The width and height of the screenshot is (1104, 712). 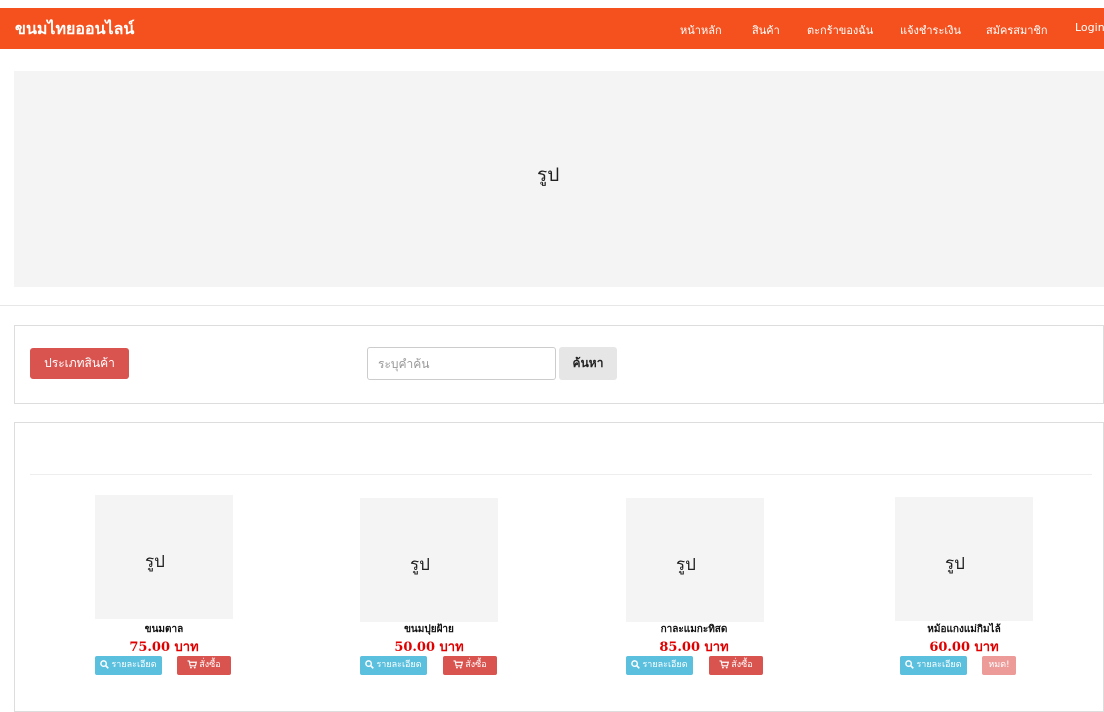 What do you see at coordinates (964, 647) in the screenshot?
I see `product-price: 60.00 บาท` at bounding box center [964, 647].